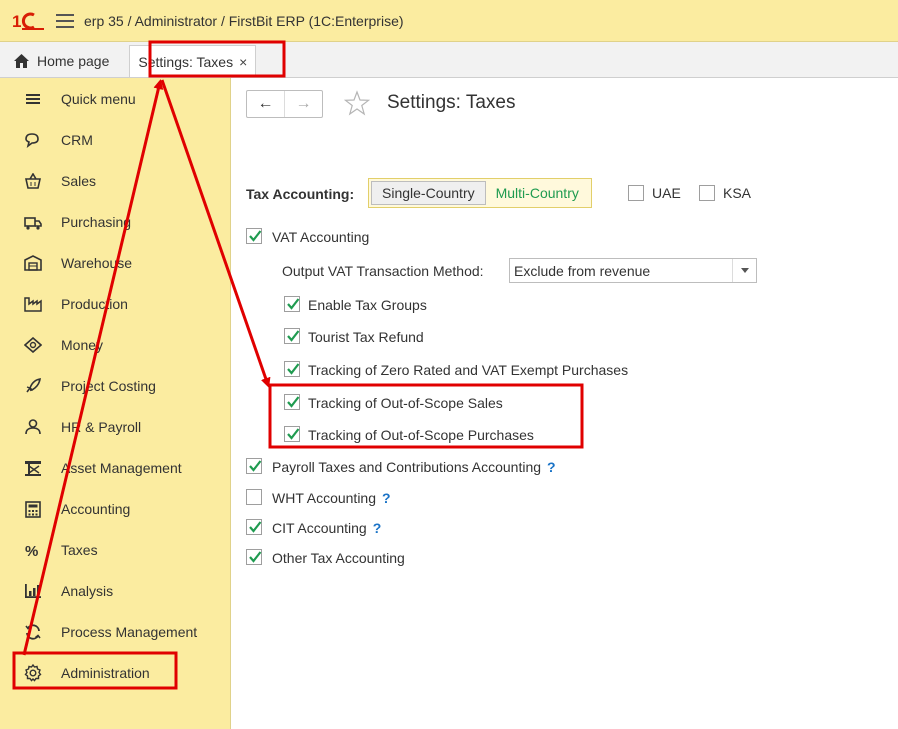 The height and width of the screenshot is (729, 898). I want to click on taxes-icon: %, so click(33, 550).